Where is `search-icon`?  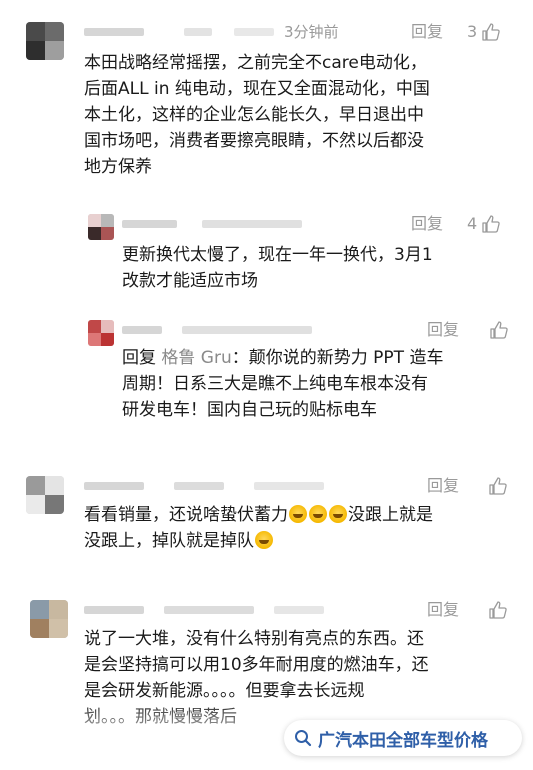
search-icon is located at coordinates (303, 738).